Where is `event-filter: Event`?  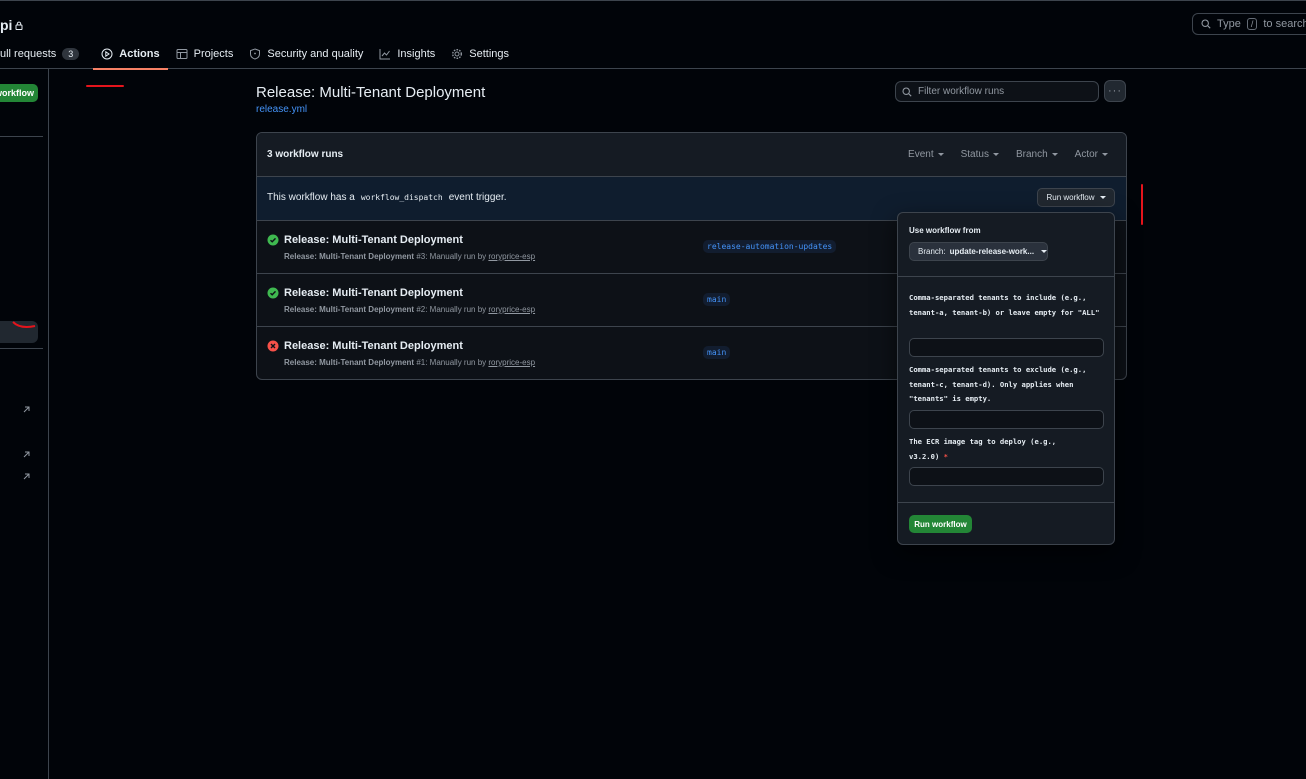
event-filter: Event is located at coordinates (926, 154).